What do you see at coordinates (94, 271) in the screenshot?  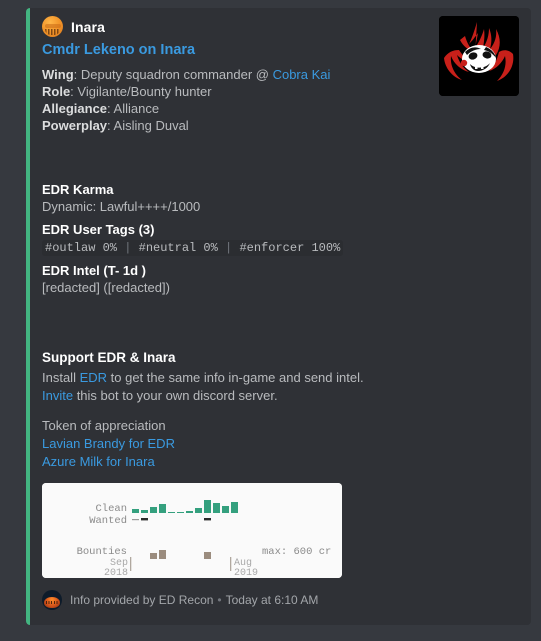 I see `field-name-edr-intel: EDR Intel (T- 1d )` at bounding box center [94, 271].